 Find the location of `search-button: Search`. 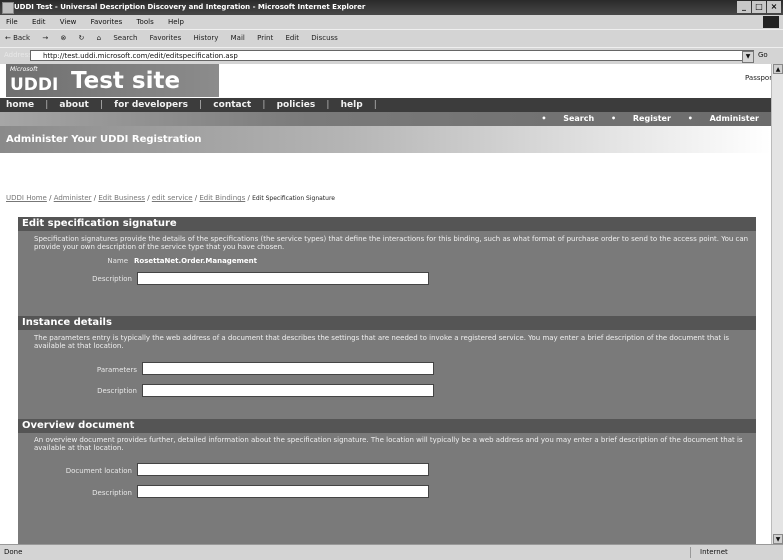

search-button: Search is located at coordinates (125, 38).